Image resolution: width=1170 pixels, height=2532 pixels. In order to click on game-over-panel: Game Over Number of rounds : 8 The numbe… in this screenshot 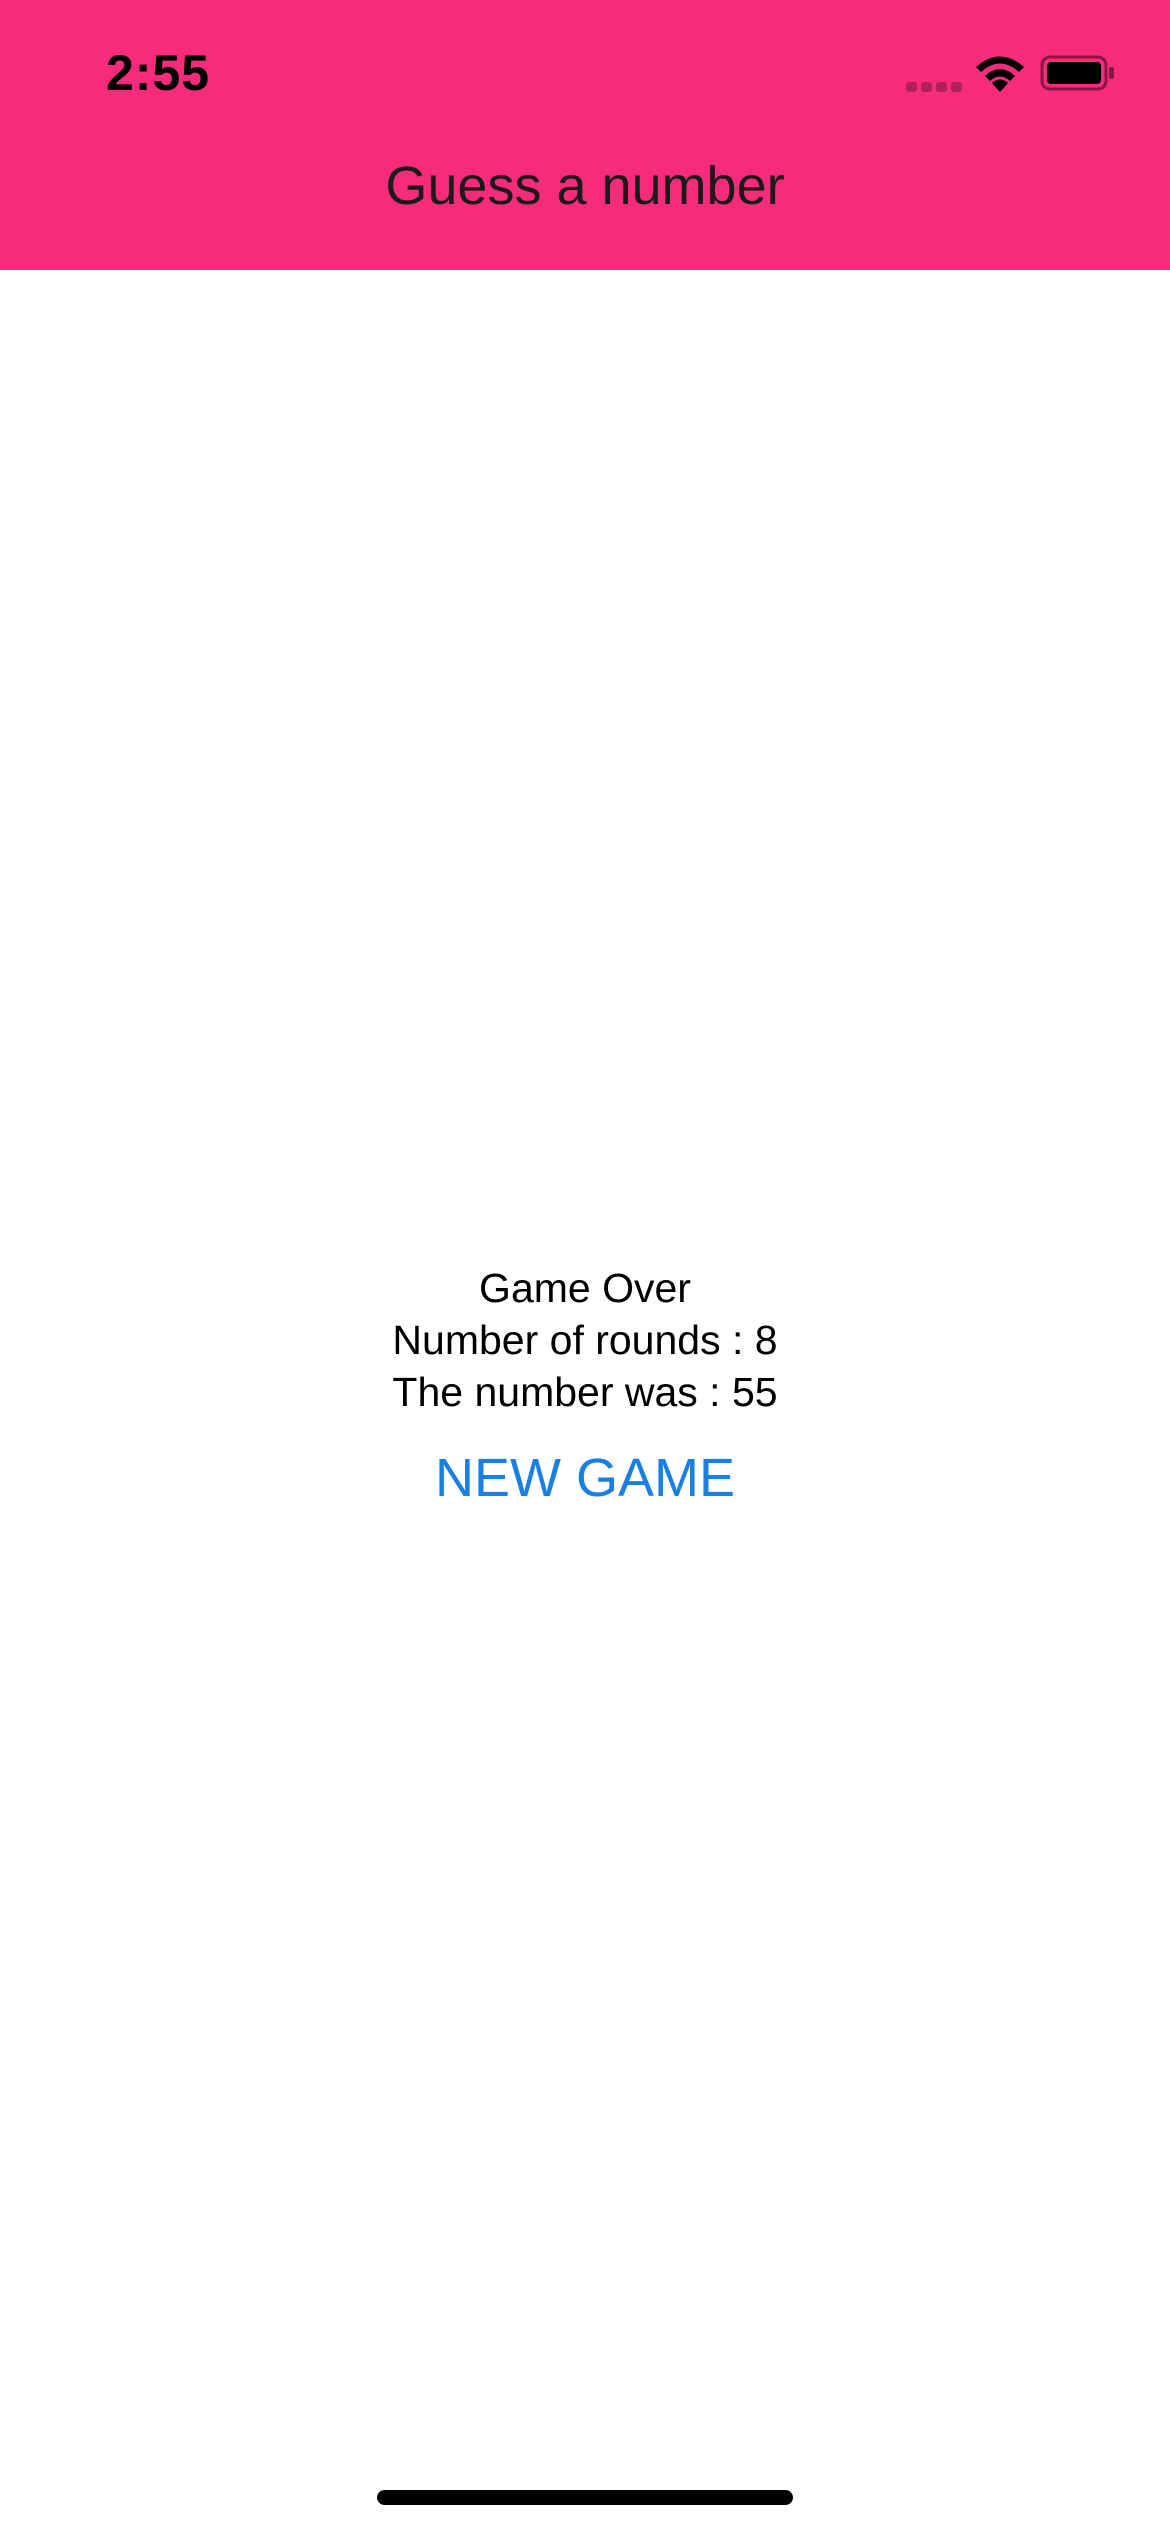, I will do `click(585, 1386)`.